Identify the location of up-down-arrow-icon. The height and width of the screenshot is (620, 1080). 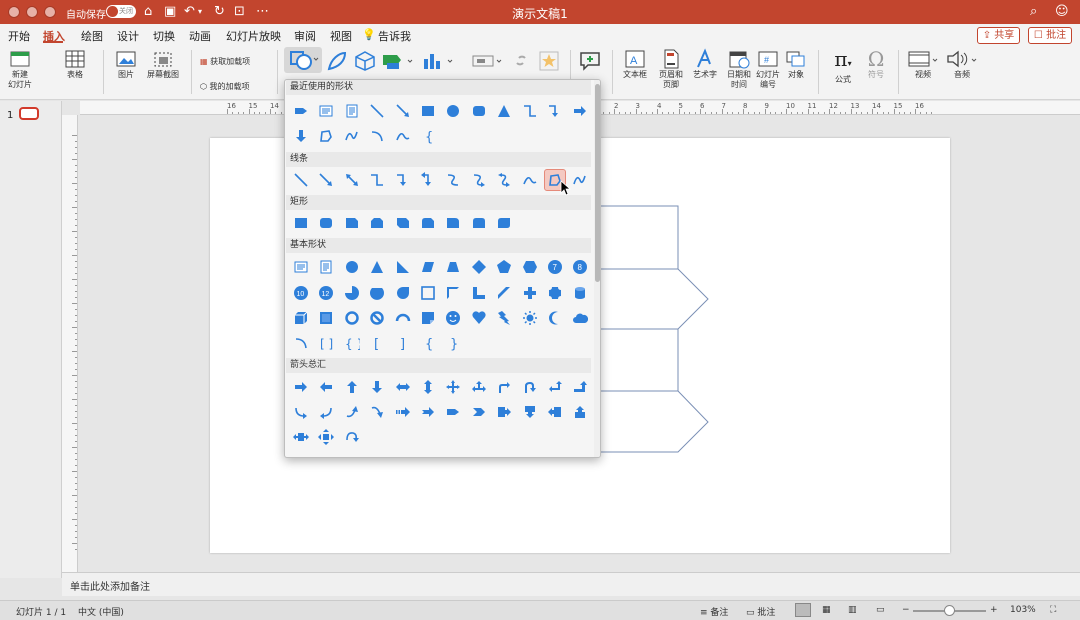
(428, 387).